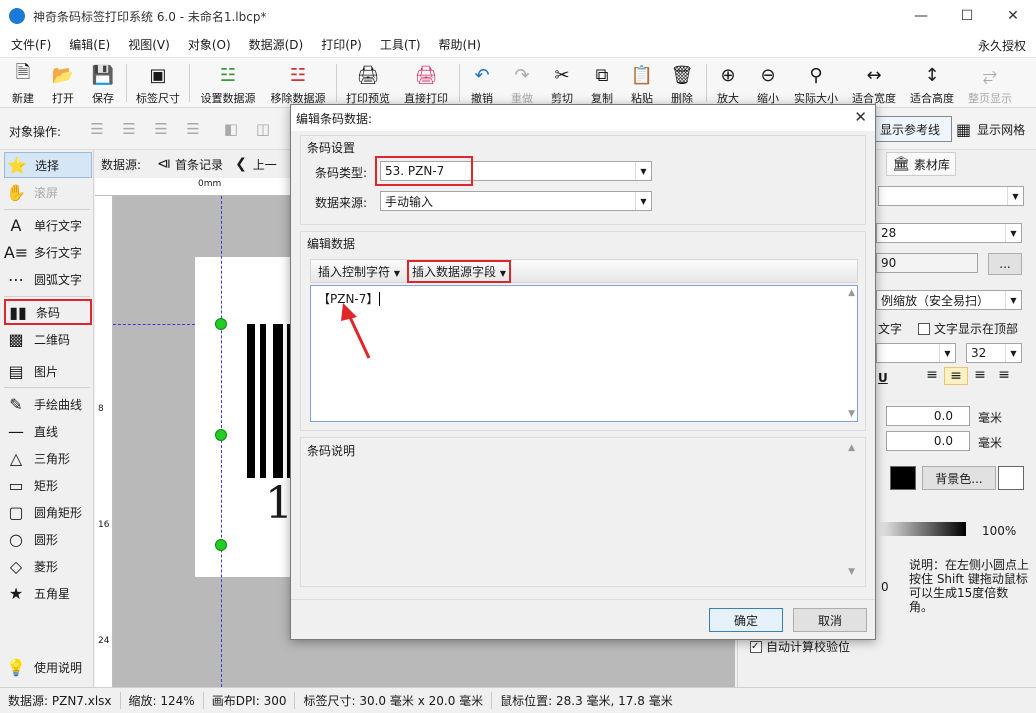 The width and height of the screenshot is (1036, 713). I want to click on actual-size-button: ⚲ 实际大小, so click(816, 83).